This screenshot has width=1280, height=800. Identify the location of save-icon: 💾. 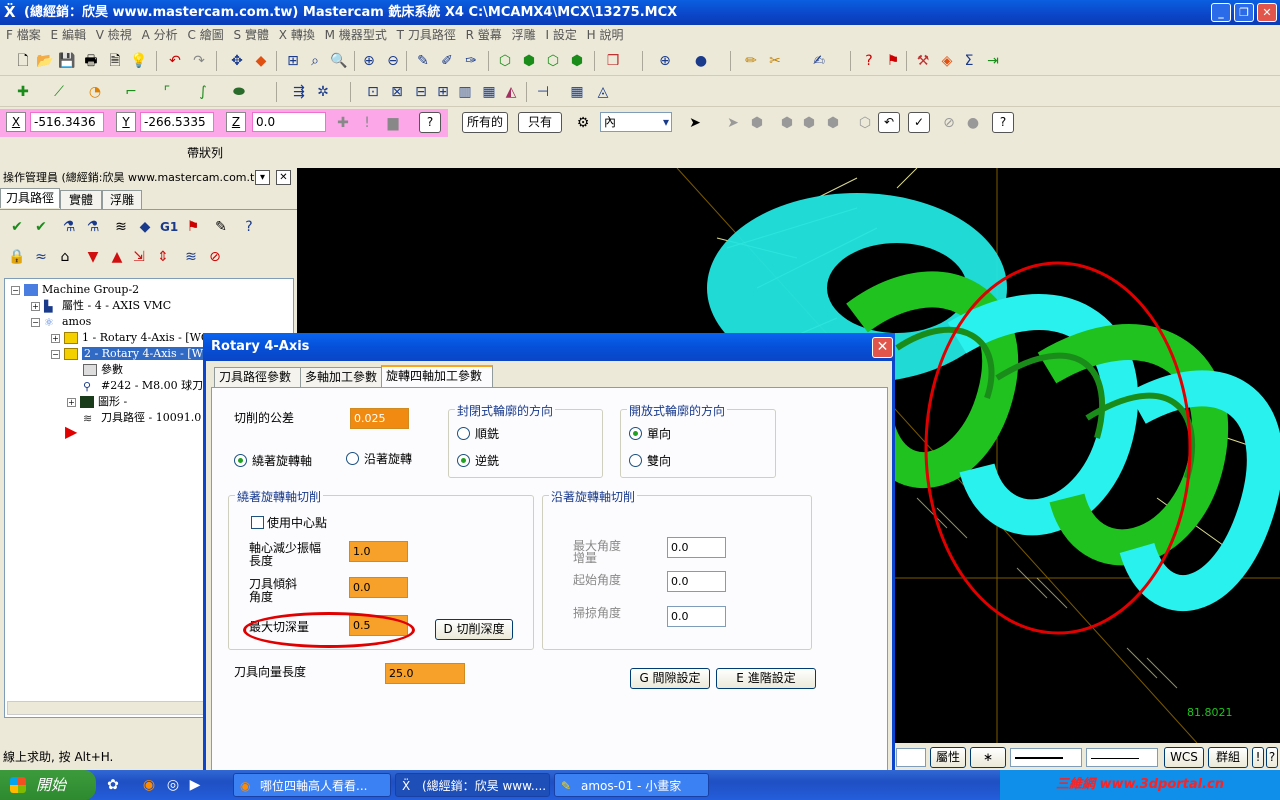
(67, 61).